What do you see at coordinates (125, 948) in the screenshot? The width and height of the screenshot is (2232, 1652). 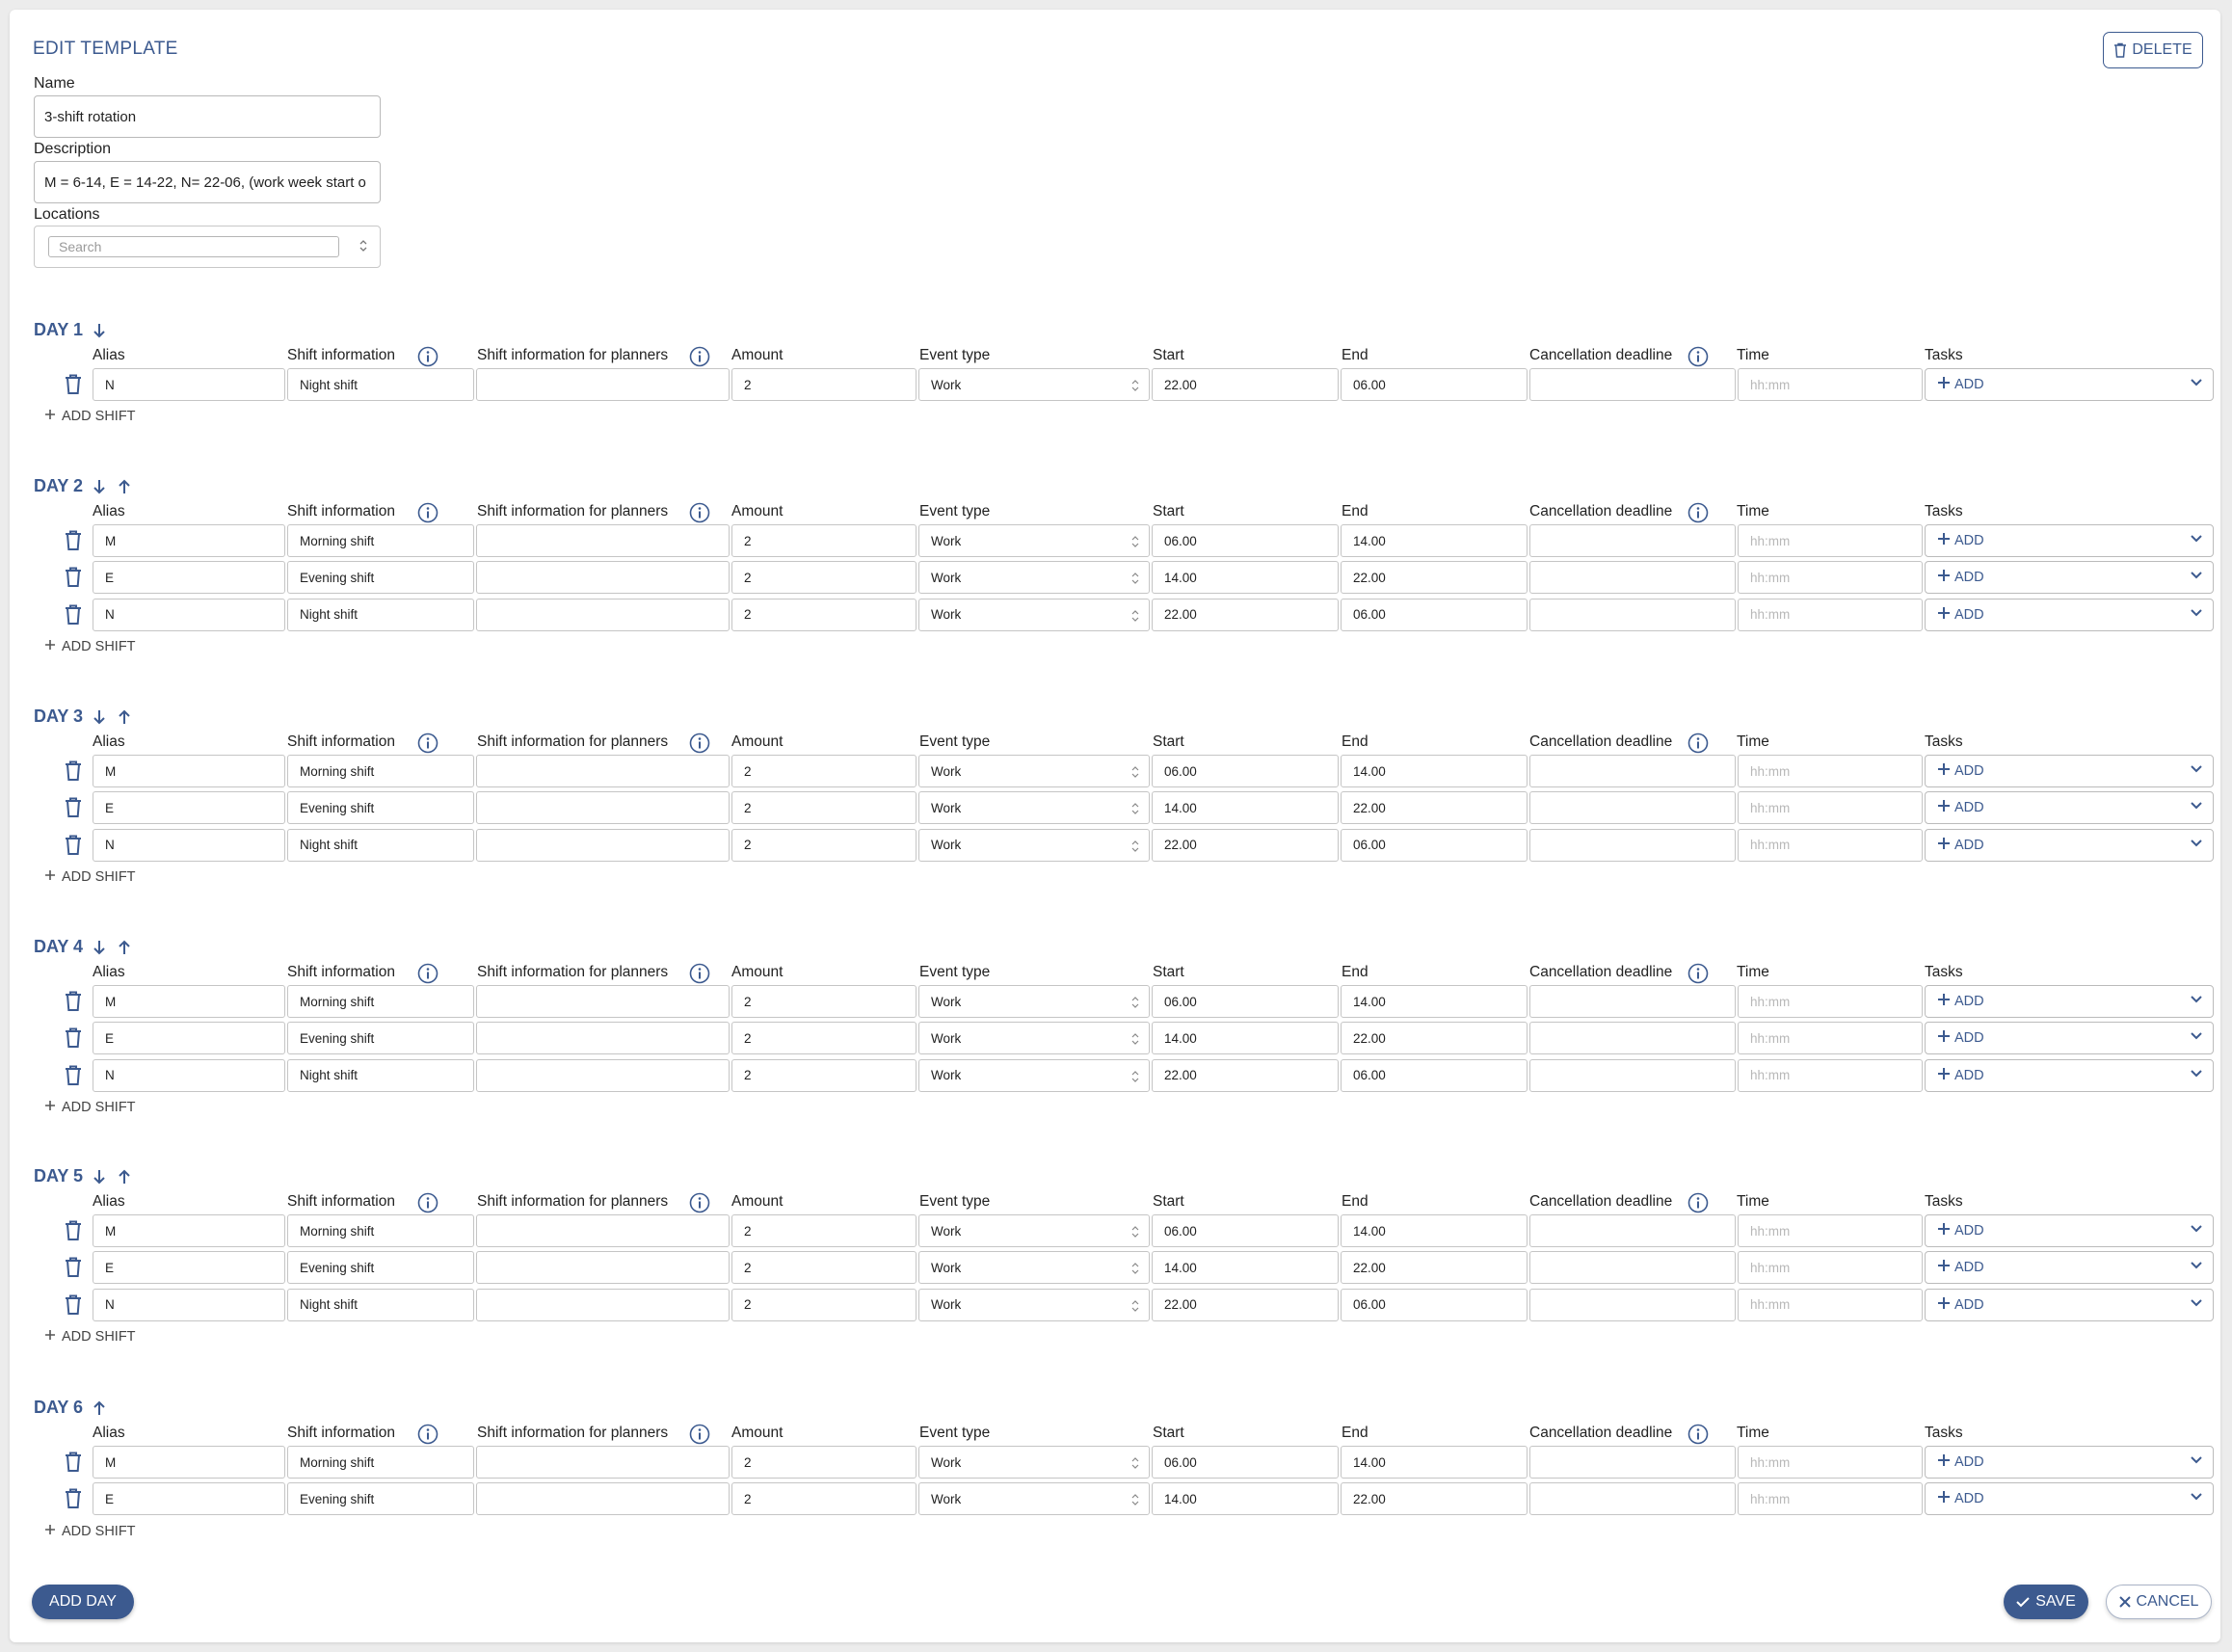 I see `arrow-up-icon` at bounding box center [125, 948].